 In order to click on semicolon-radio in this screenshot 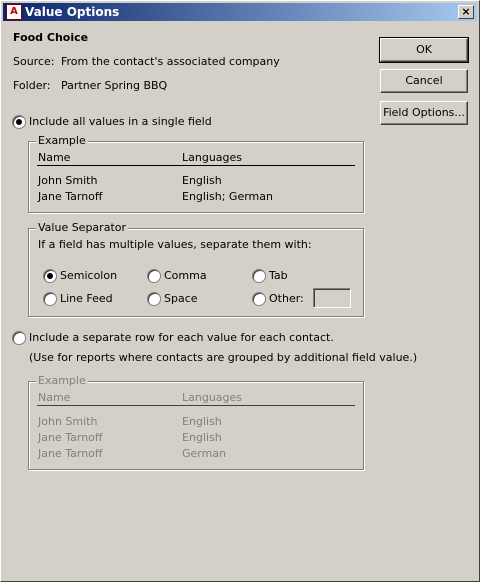, I will do `click(50, 276)`.